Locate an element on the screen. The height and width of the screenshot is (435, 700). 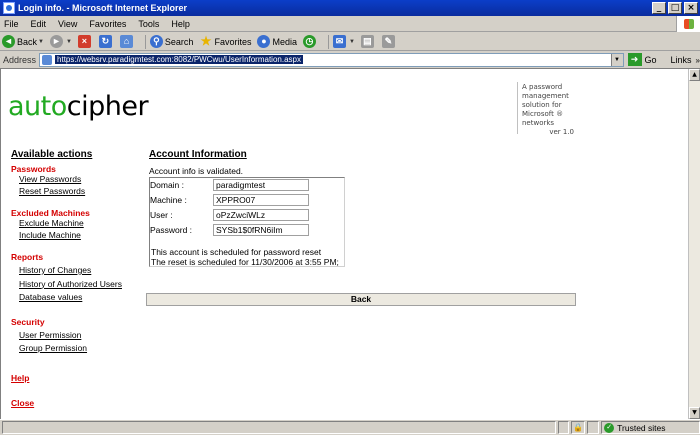
links-label: Links is located at coordinates (681, 59).